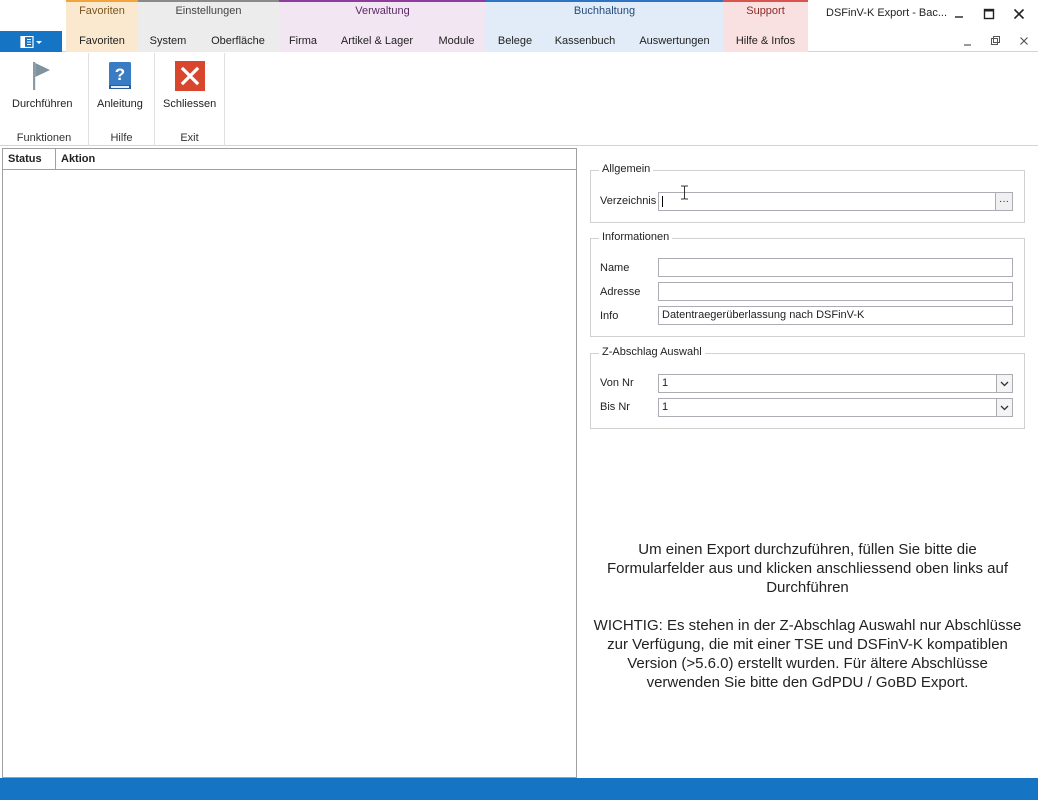  I want to click on help-button: ? Anleitung, so click(120, 87).